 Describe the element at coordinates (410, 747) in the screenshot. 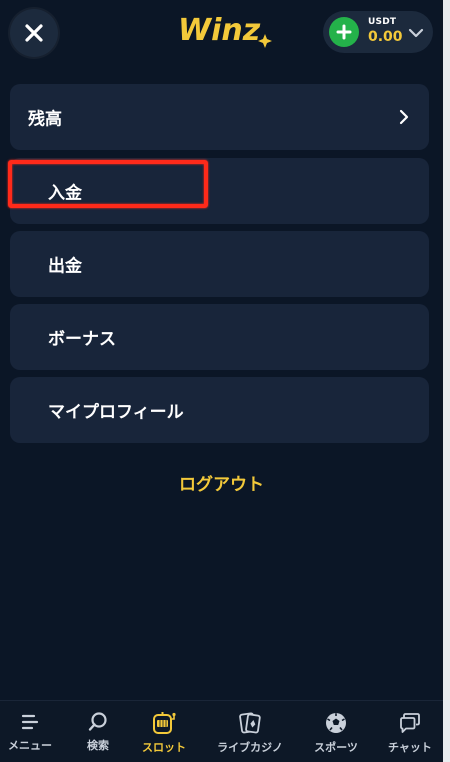

I see `nav-label: チャット` at that location.